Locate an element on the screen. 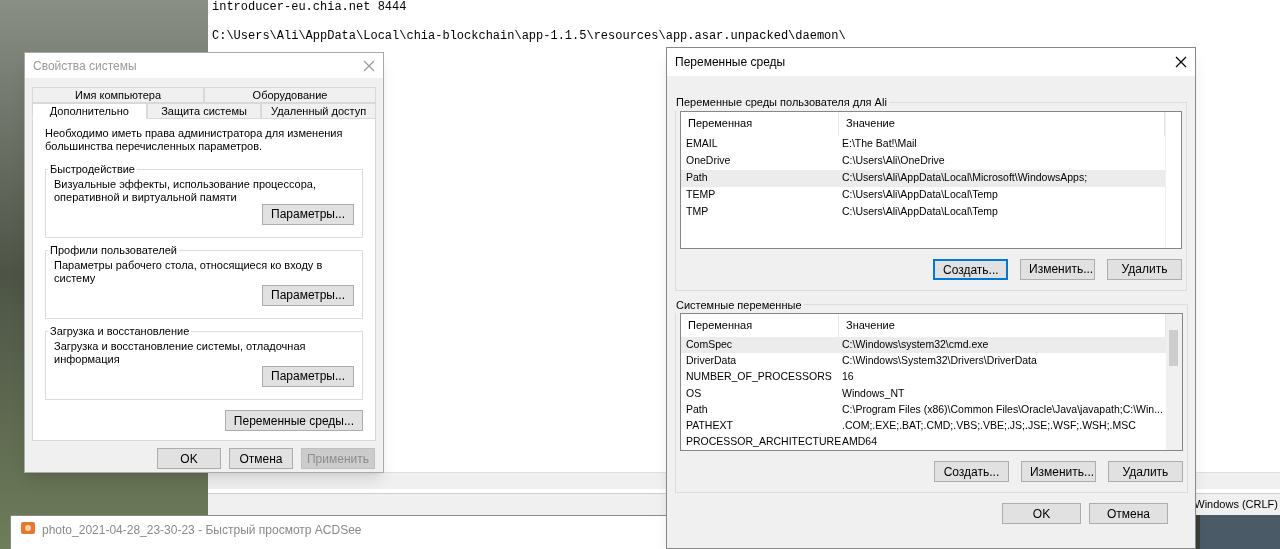 Image resolution: width=1280 pixels, height=549 pixels. editor-line: introducer-eu.chia.net 8444 is located at coordinates (310, 7).